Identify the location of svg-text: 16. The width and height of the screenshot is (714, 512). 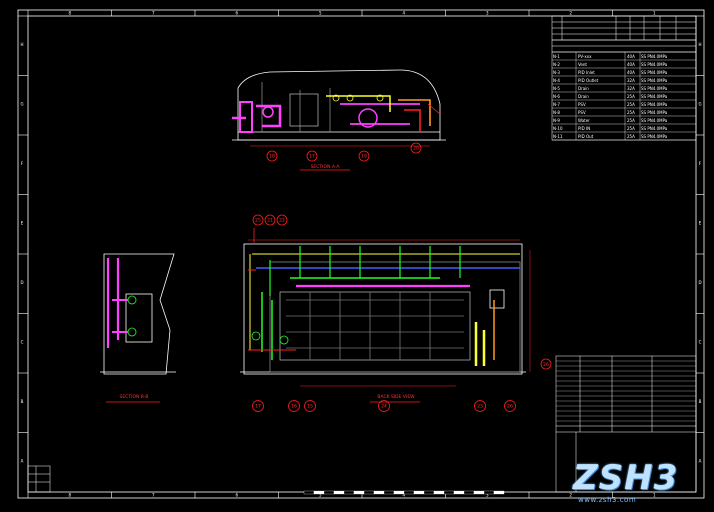
(294, 407).